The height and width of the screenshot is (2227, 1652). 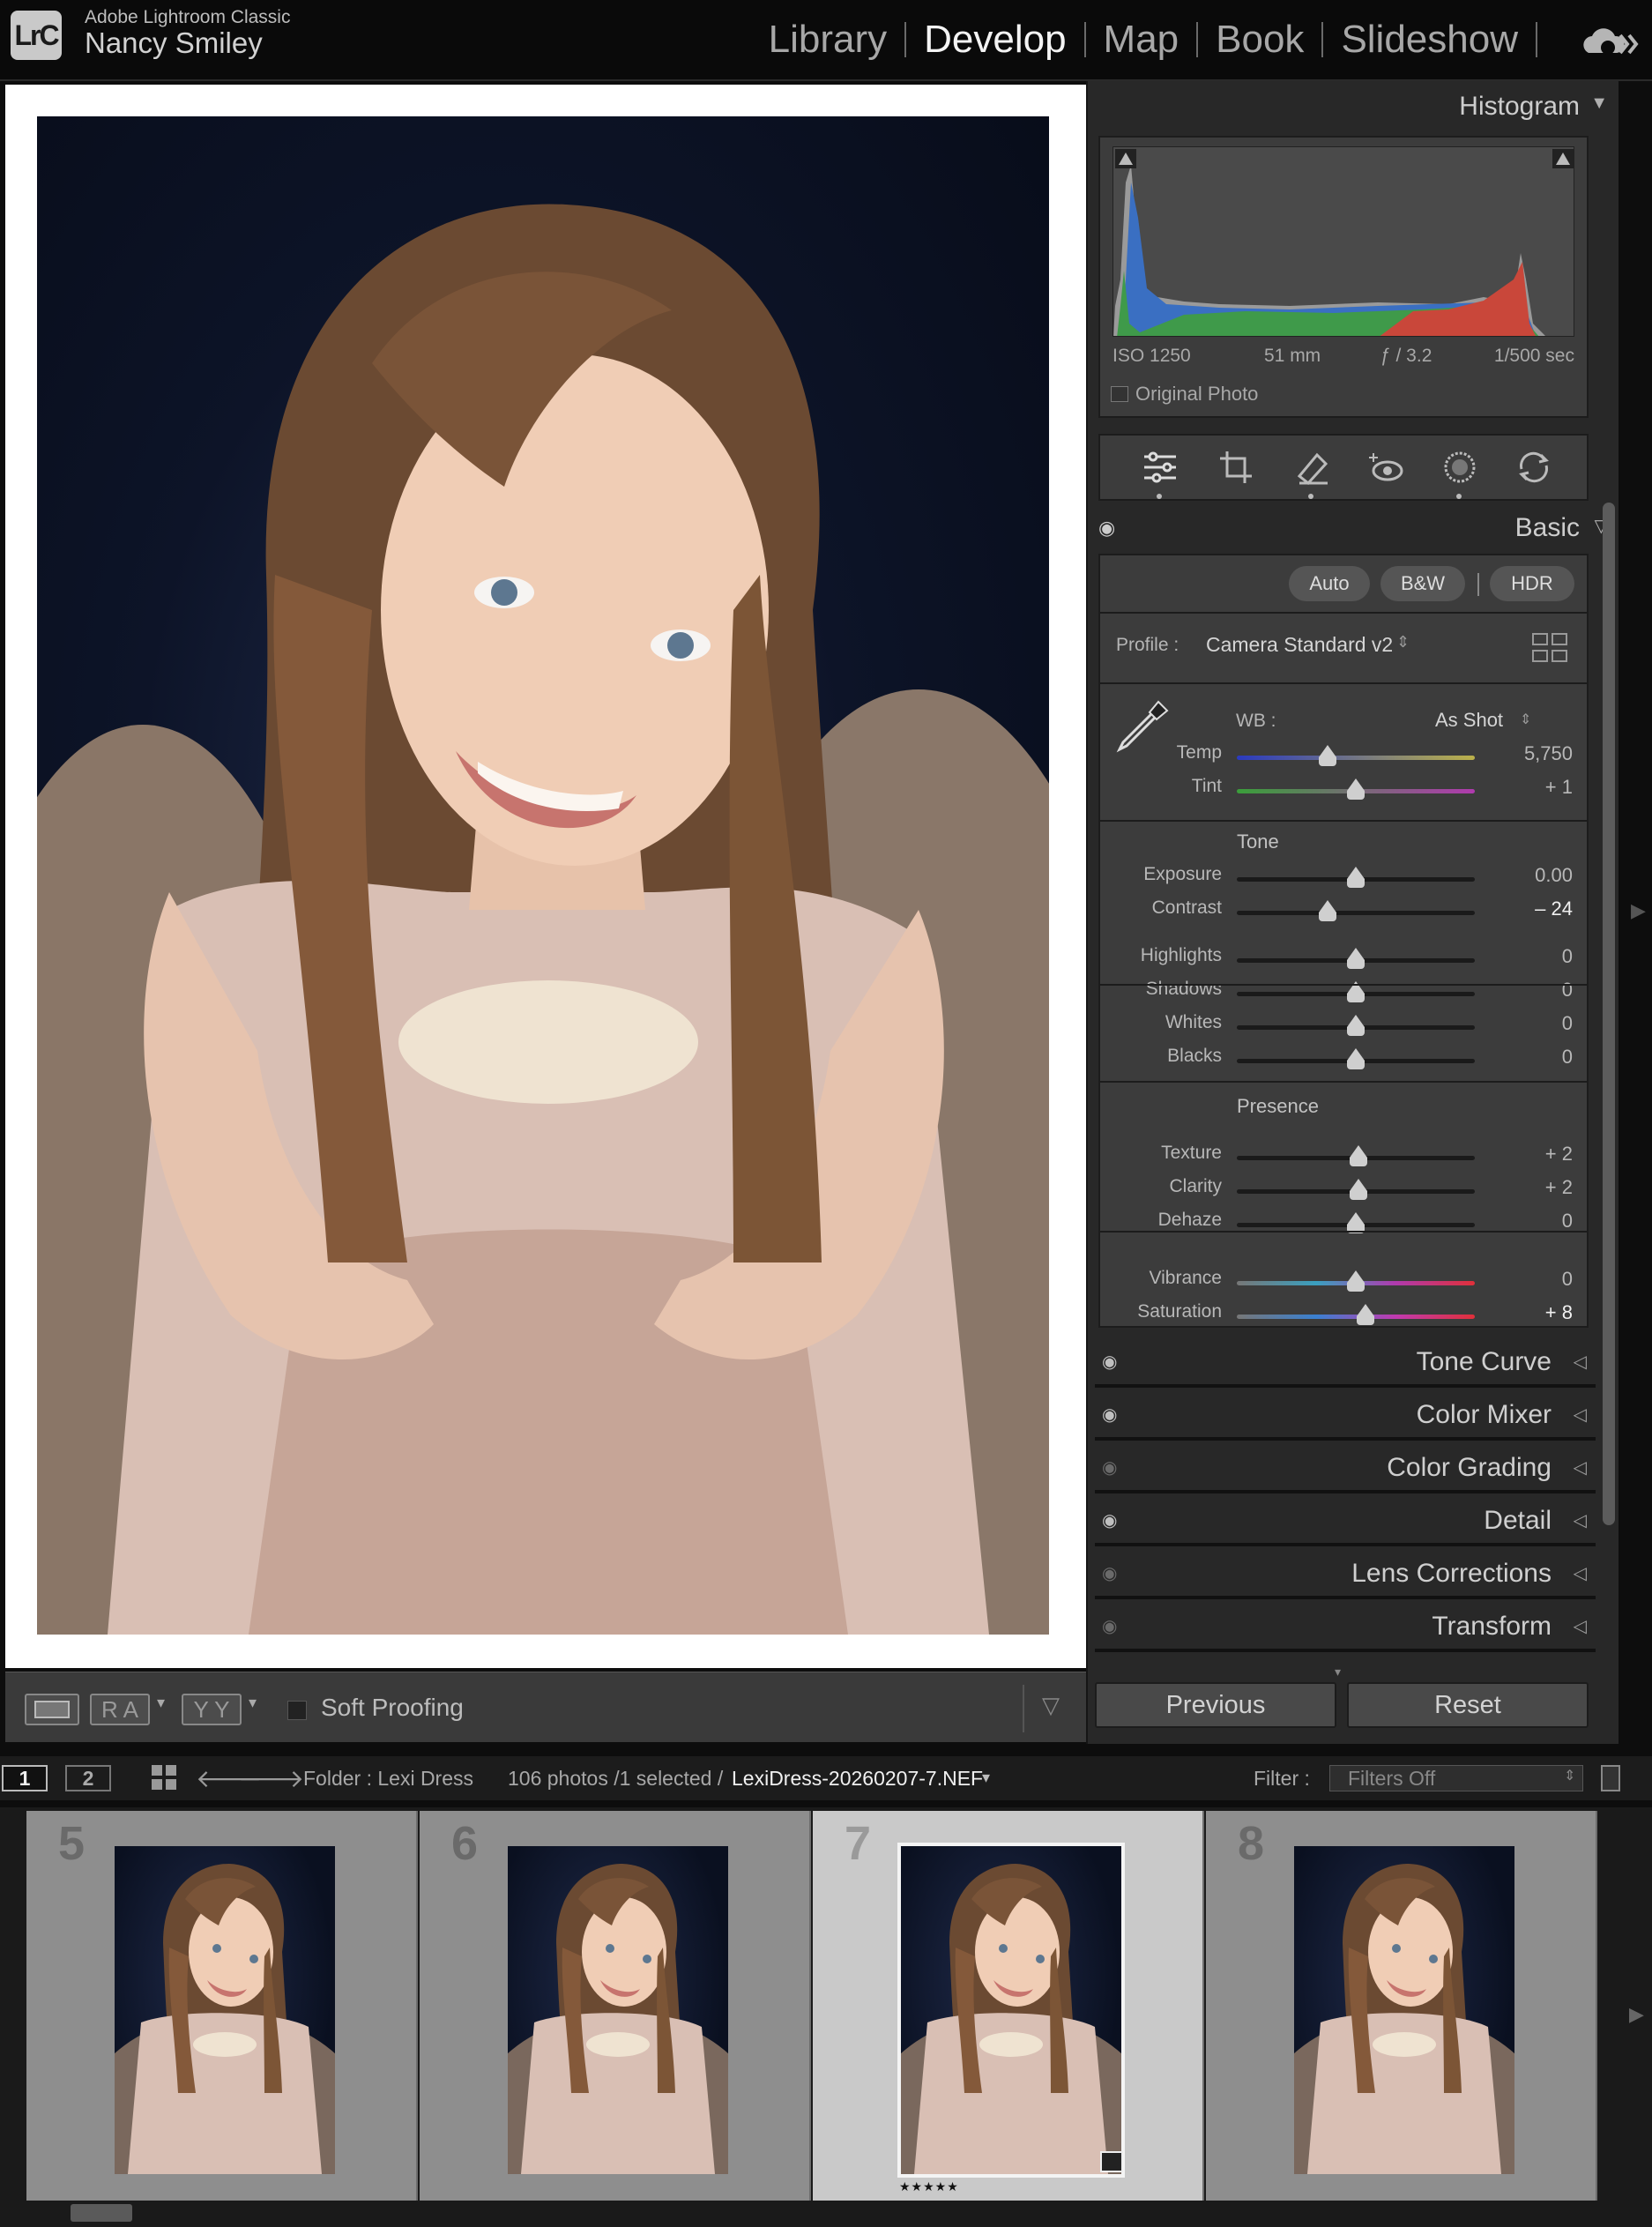 I want to click on auto-button: Auto, so click(x=1329, y=583).